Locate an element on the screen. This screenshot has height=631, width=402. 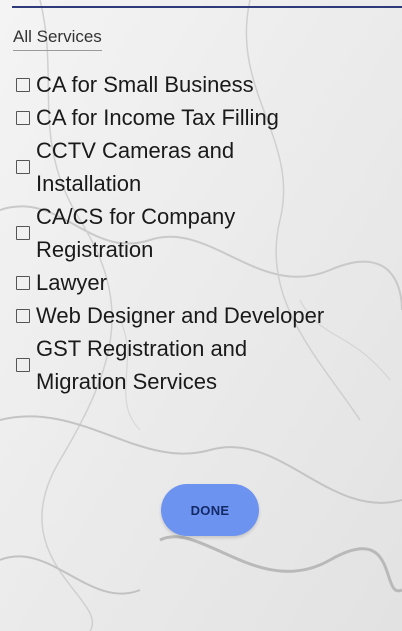
service-option-lawyer: Lawyer is located at coordinates (209, 282).